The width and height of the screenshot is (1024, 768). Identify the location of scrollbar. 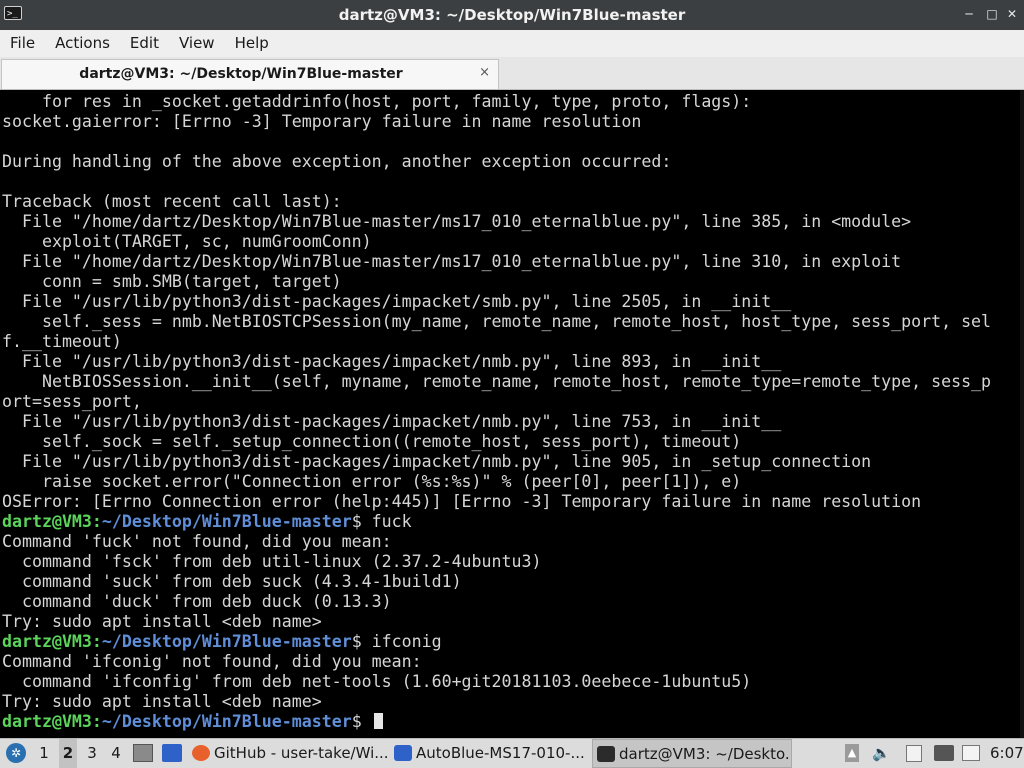
(1022, 414).